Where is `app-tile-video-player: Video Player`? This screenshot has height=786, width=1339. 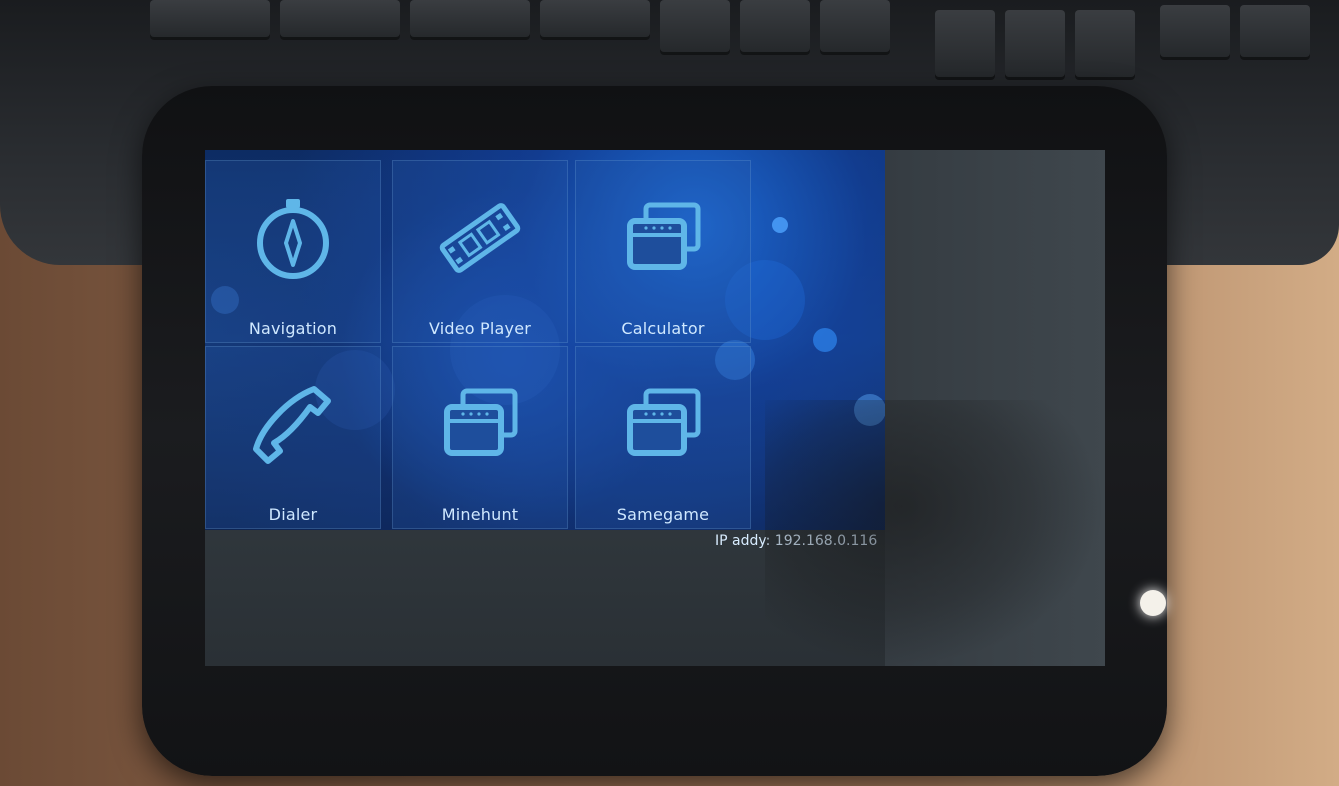
app-tile-video-player: Video Player is located at coordinates (480, 251).